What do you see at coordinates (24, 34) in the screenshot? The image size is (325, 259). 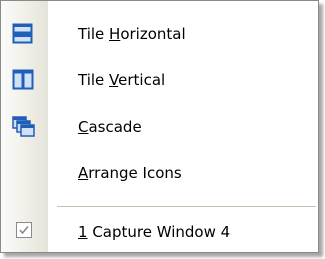 I see `tile-horizontal-icon` at bounding box center [24, 34].